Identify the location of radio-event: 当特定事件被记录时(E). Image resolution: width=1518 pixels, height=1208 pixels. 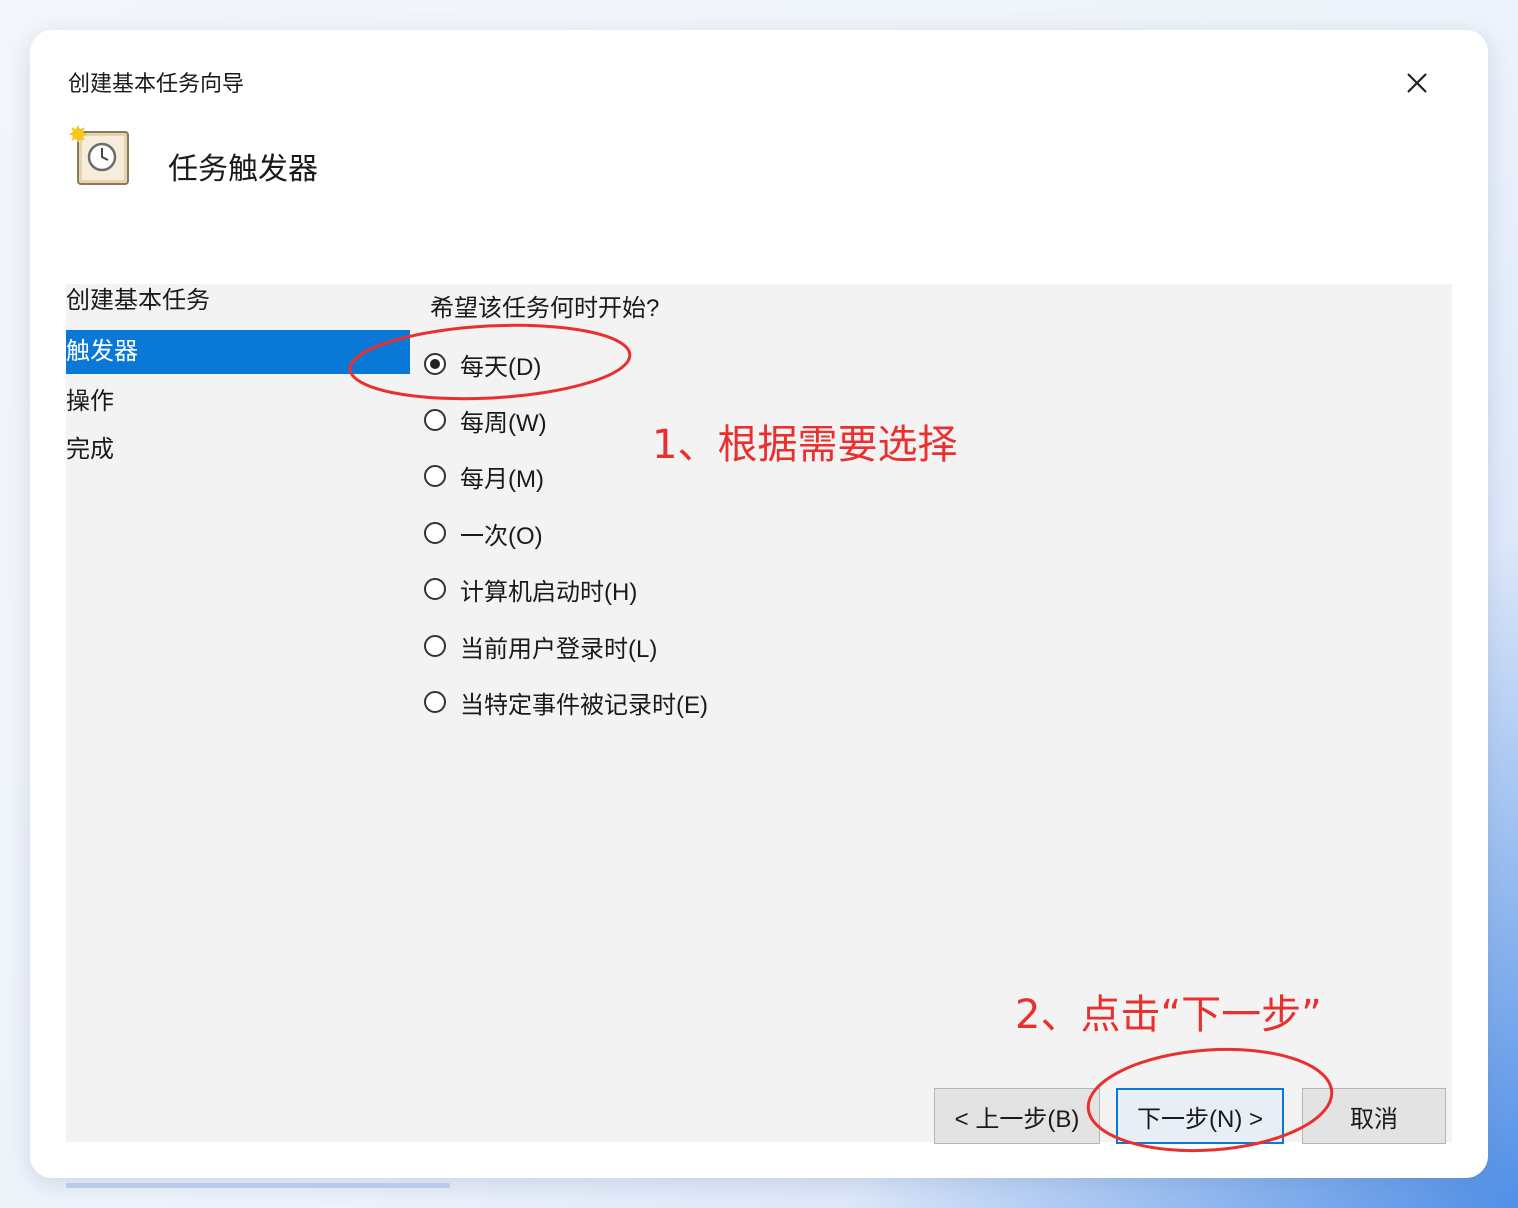
(566, 702).